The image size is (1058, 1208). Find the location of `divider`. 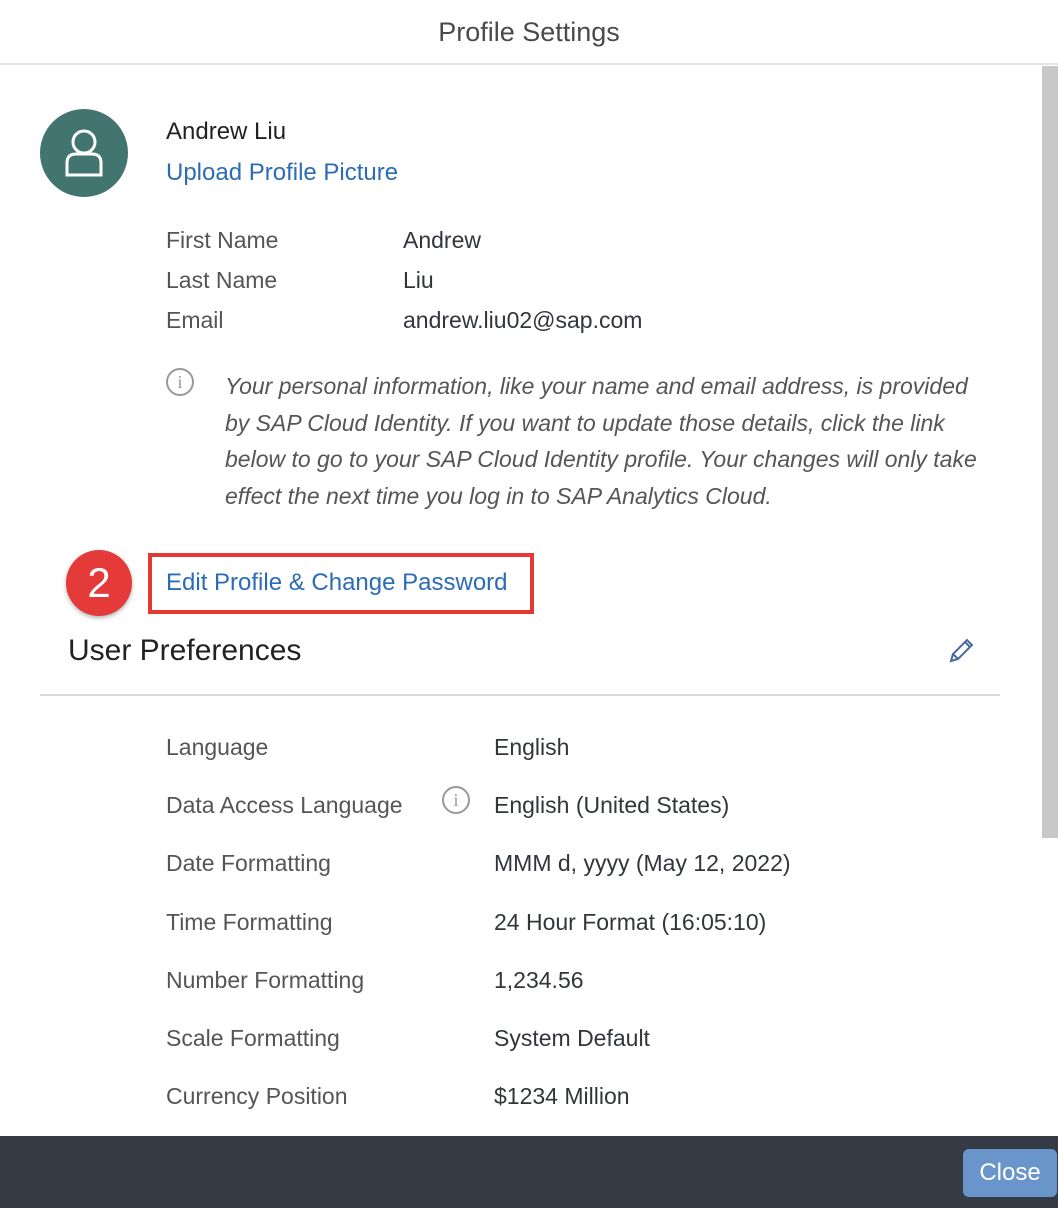

divider is located at coordinates (520, 695).